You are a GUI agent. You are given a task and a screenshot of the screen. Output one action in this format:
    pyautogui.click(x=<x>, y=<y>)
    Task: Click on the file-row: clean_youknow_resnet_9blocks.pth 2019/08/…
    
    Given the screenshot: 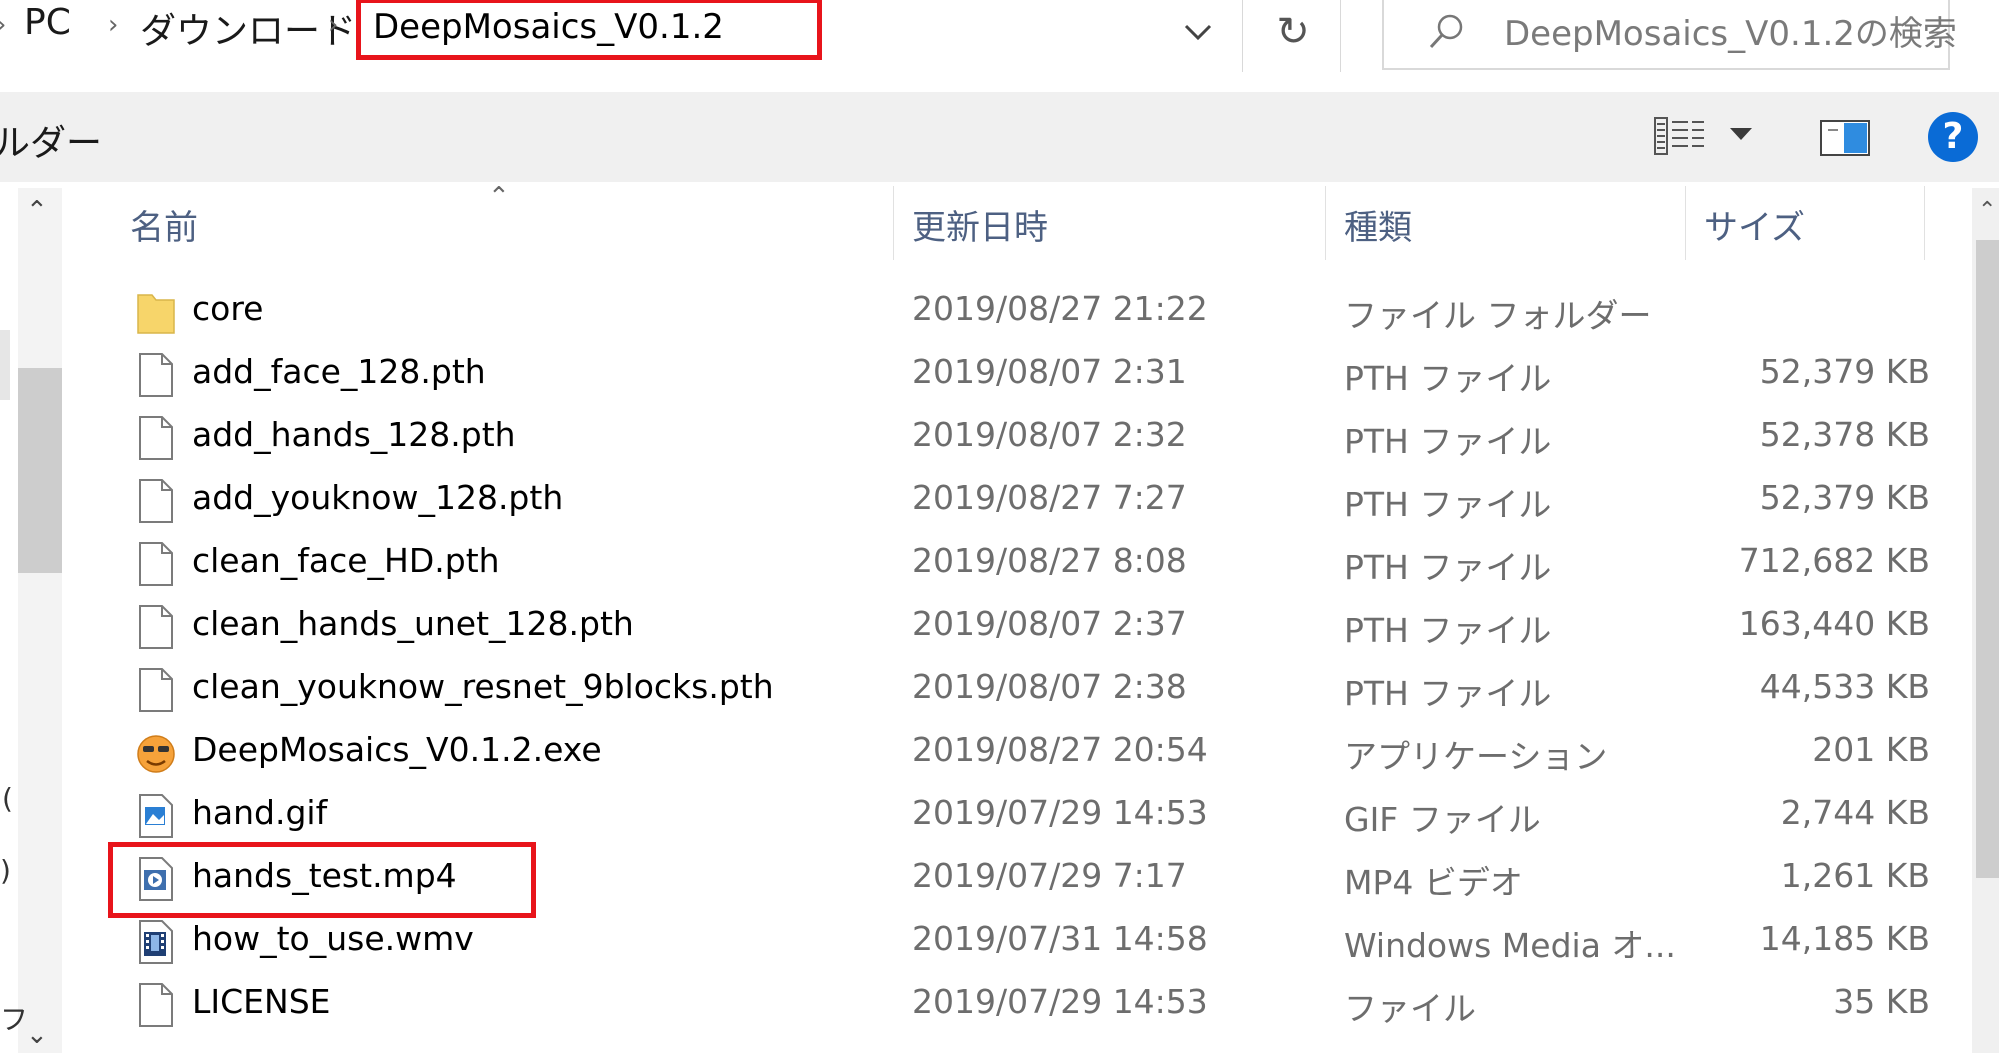 What is the action you would take?
    pyautogui.click(x=1025, y=690)
    